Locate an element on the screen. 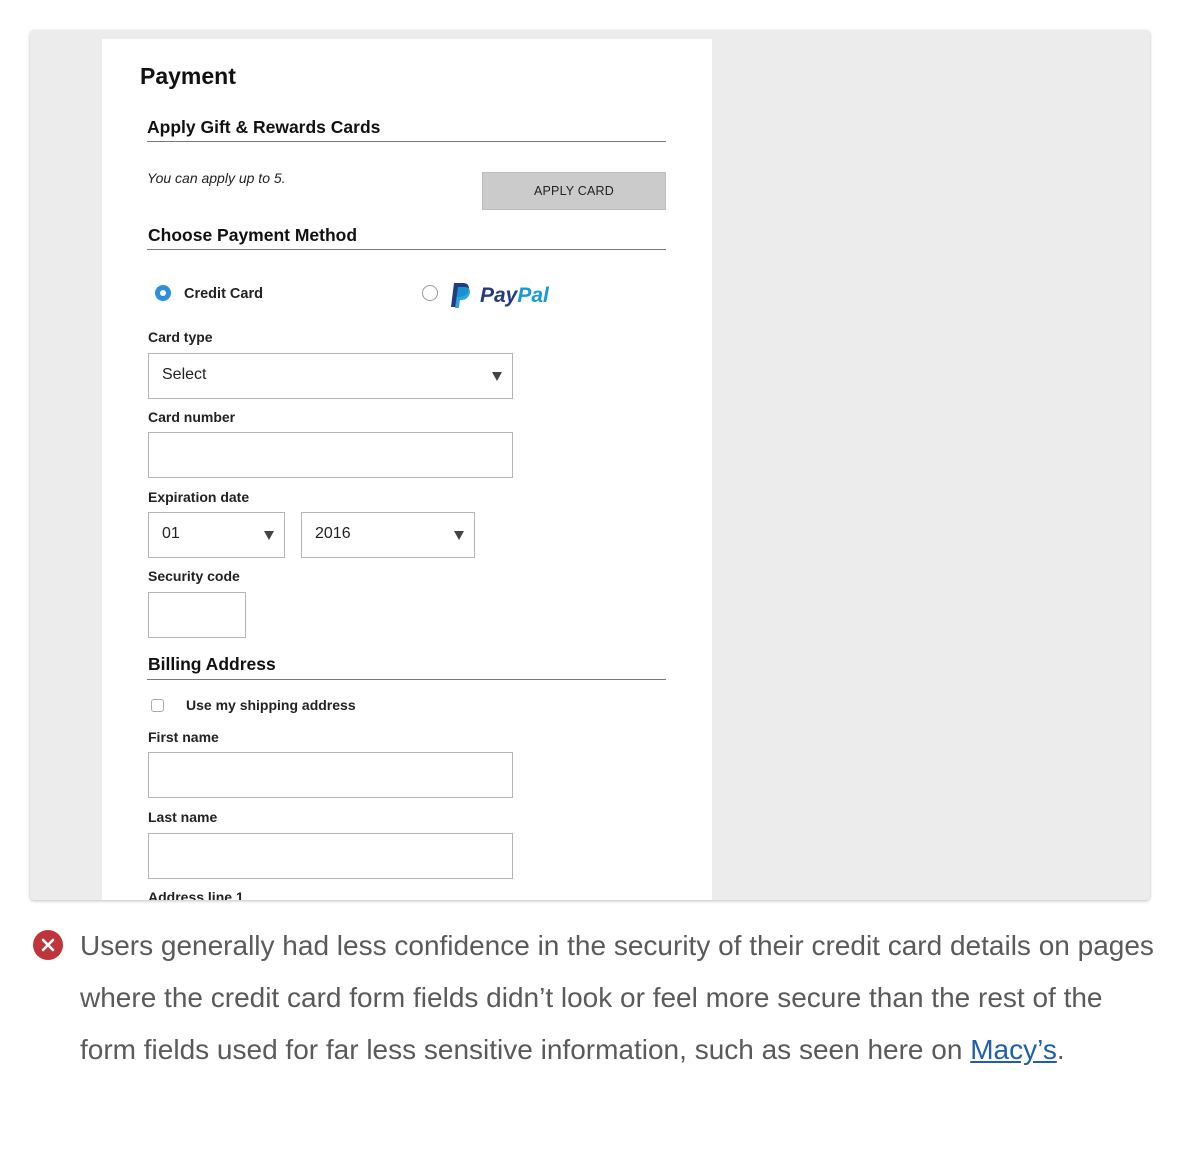 The image size is (1180, 1158). paypal-word-pal: Pal is located at coordinates (533, 295).